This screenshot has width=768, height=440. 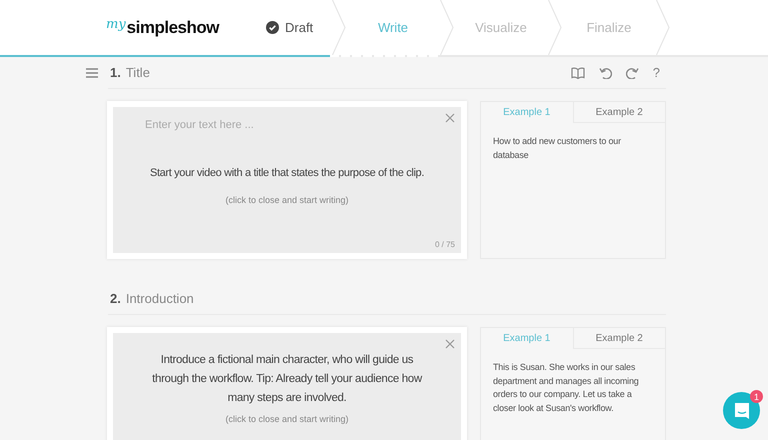 I want to click on help-icon: ?, so click(x=656, y=72).